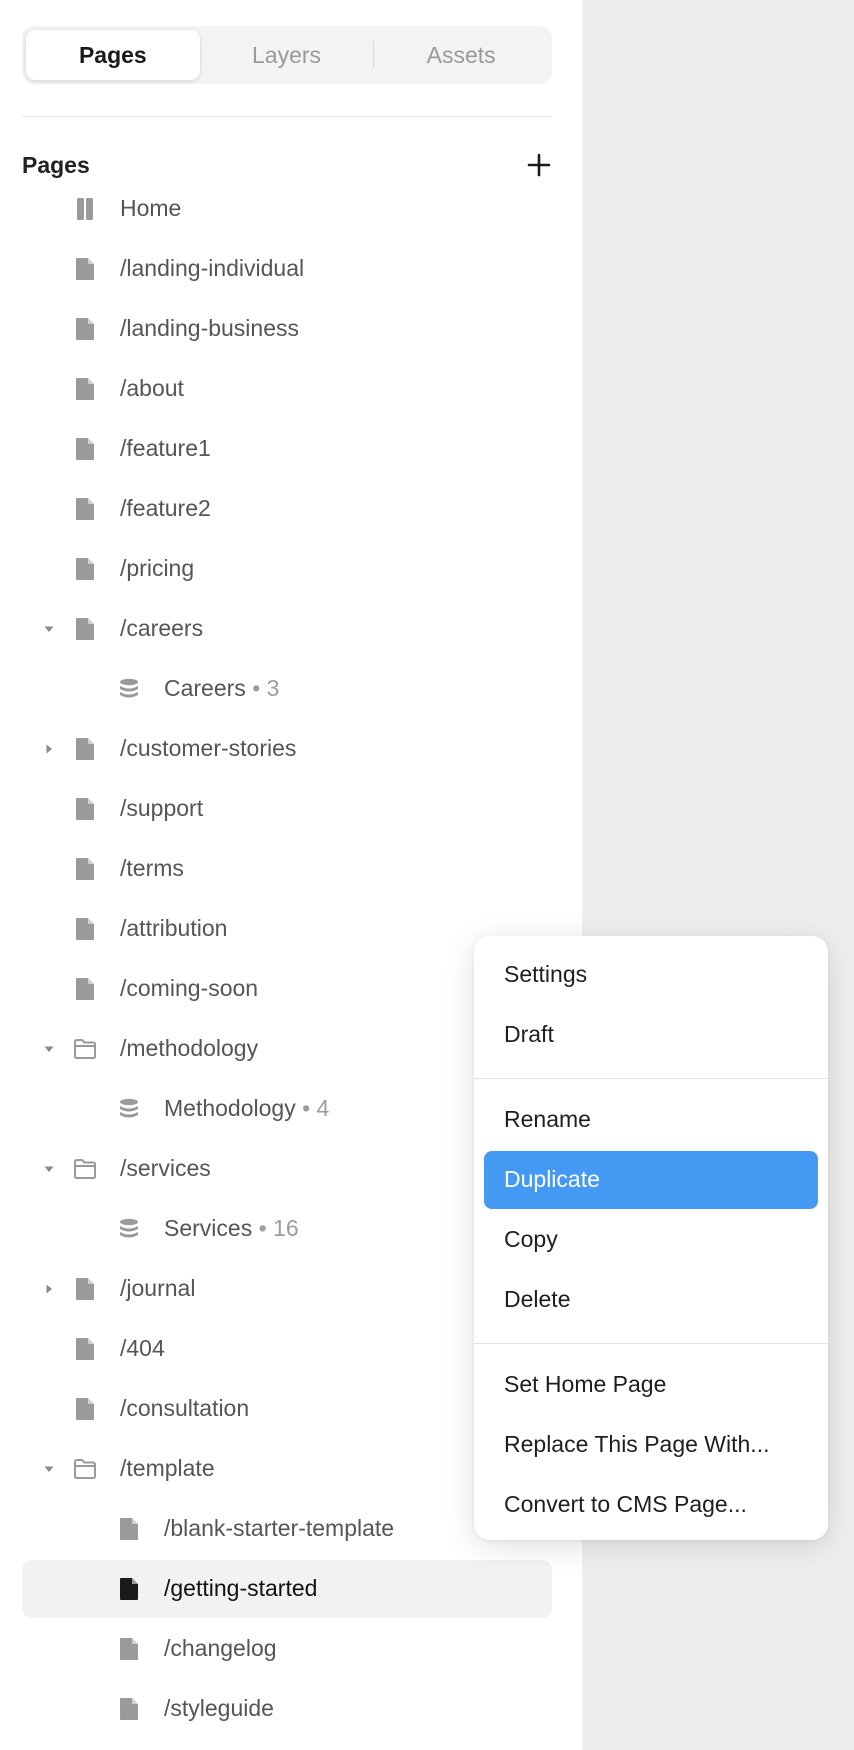  What do you see at coordinates (287, 809) in the screenshot?
I see `page-row-support: /support` at bounding box center [287, 809].